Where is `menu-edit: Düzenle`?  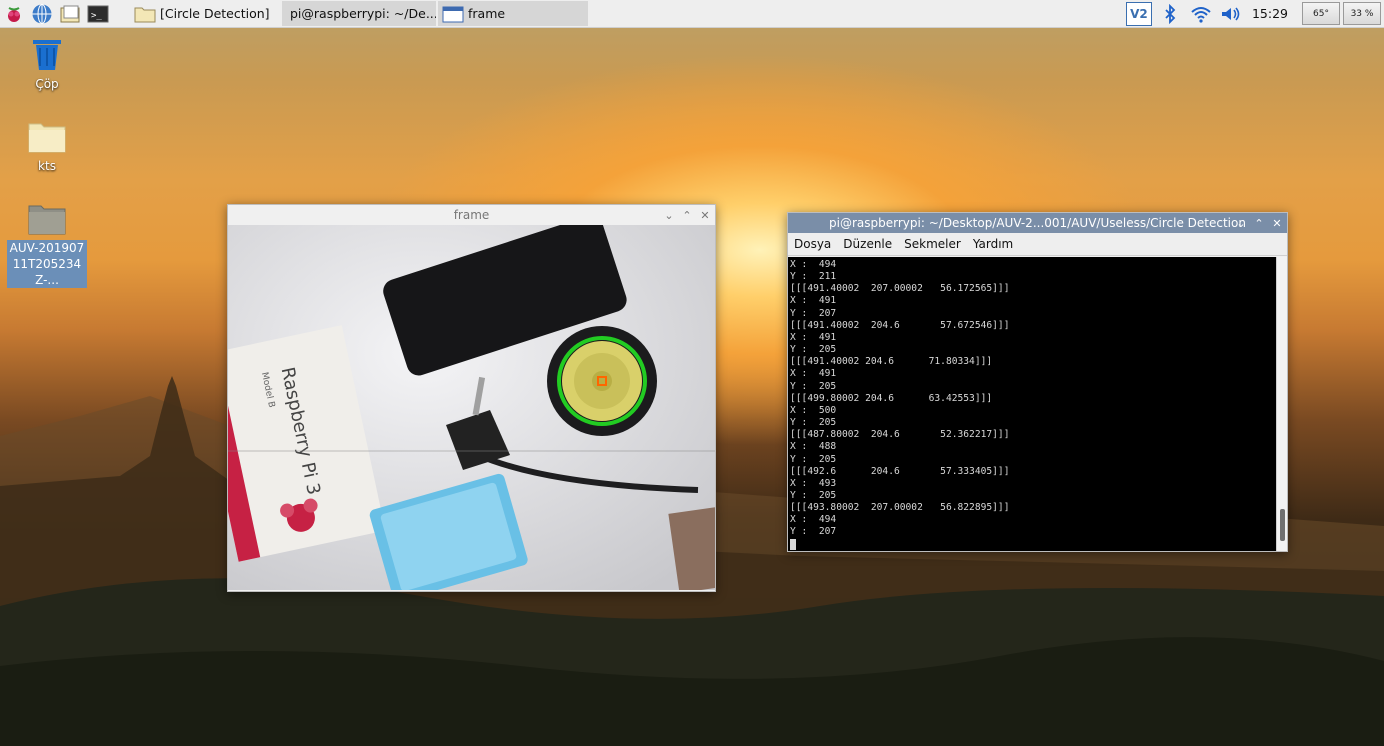 menu-edit: Düzenle is located at coordinates (867, 244).